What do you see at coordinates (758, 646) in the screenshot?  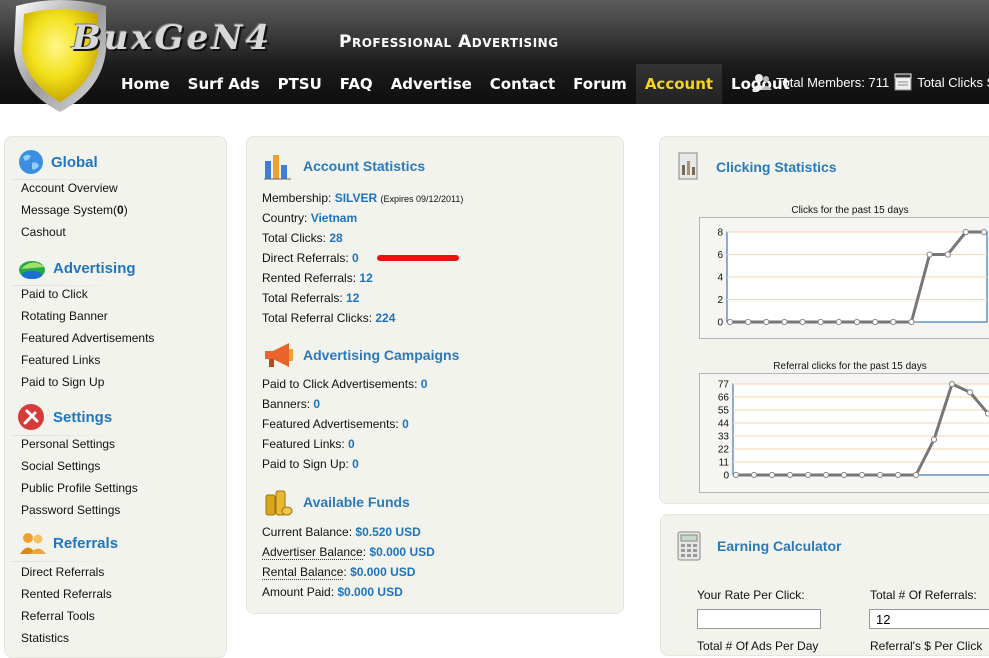 I see `ads-per-day-label: Total # Of Ads Per Day` at bounding box center [758, 646].